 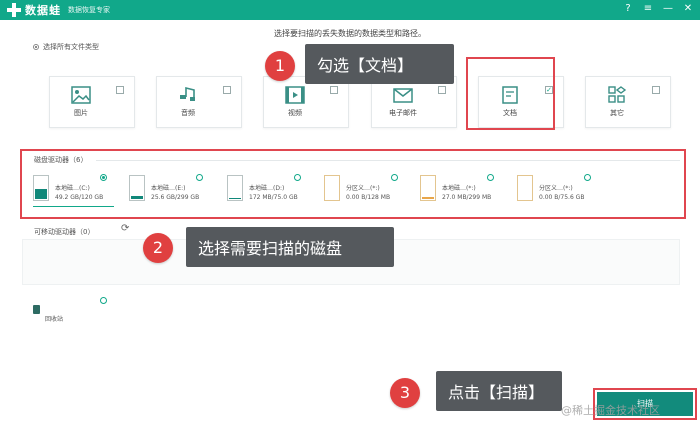 What do you see at coordinates (54, 319) in the screenshot?
I see `recycle-bin-label: 回收站` at bounding box center [54, 319].